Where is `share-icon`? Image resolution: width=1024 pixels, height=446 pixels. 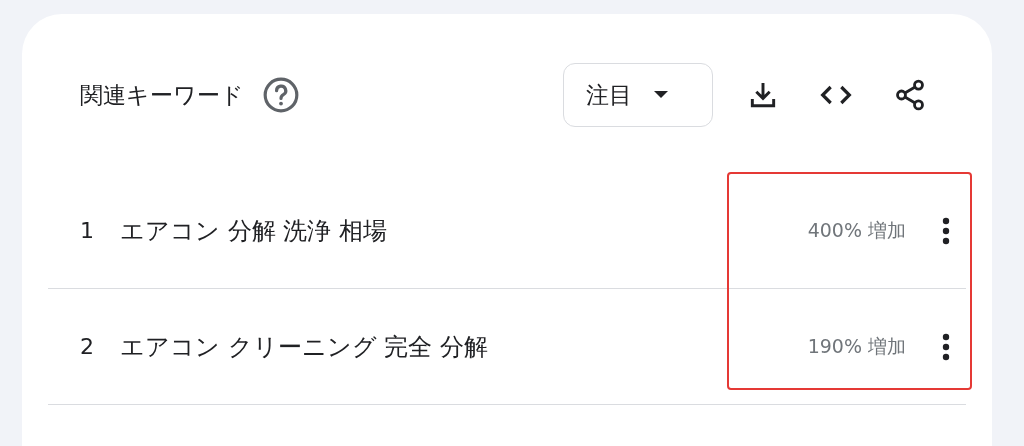 share-icon is located at coordinates (910, 95).